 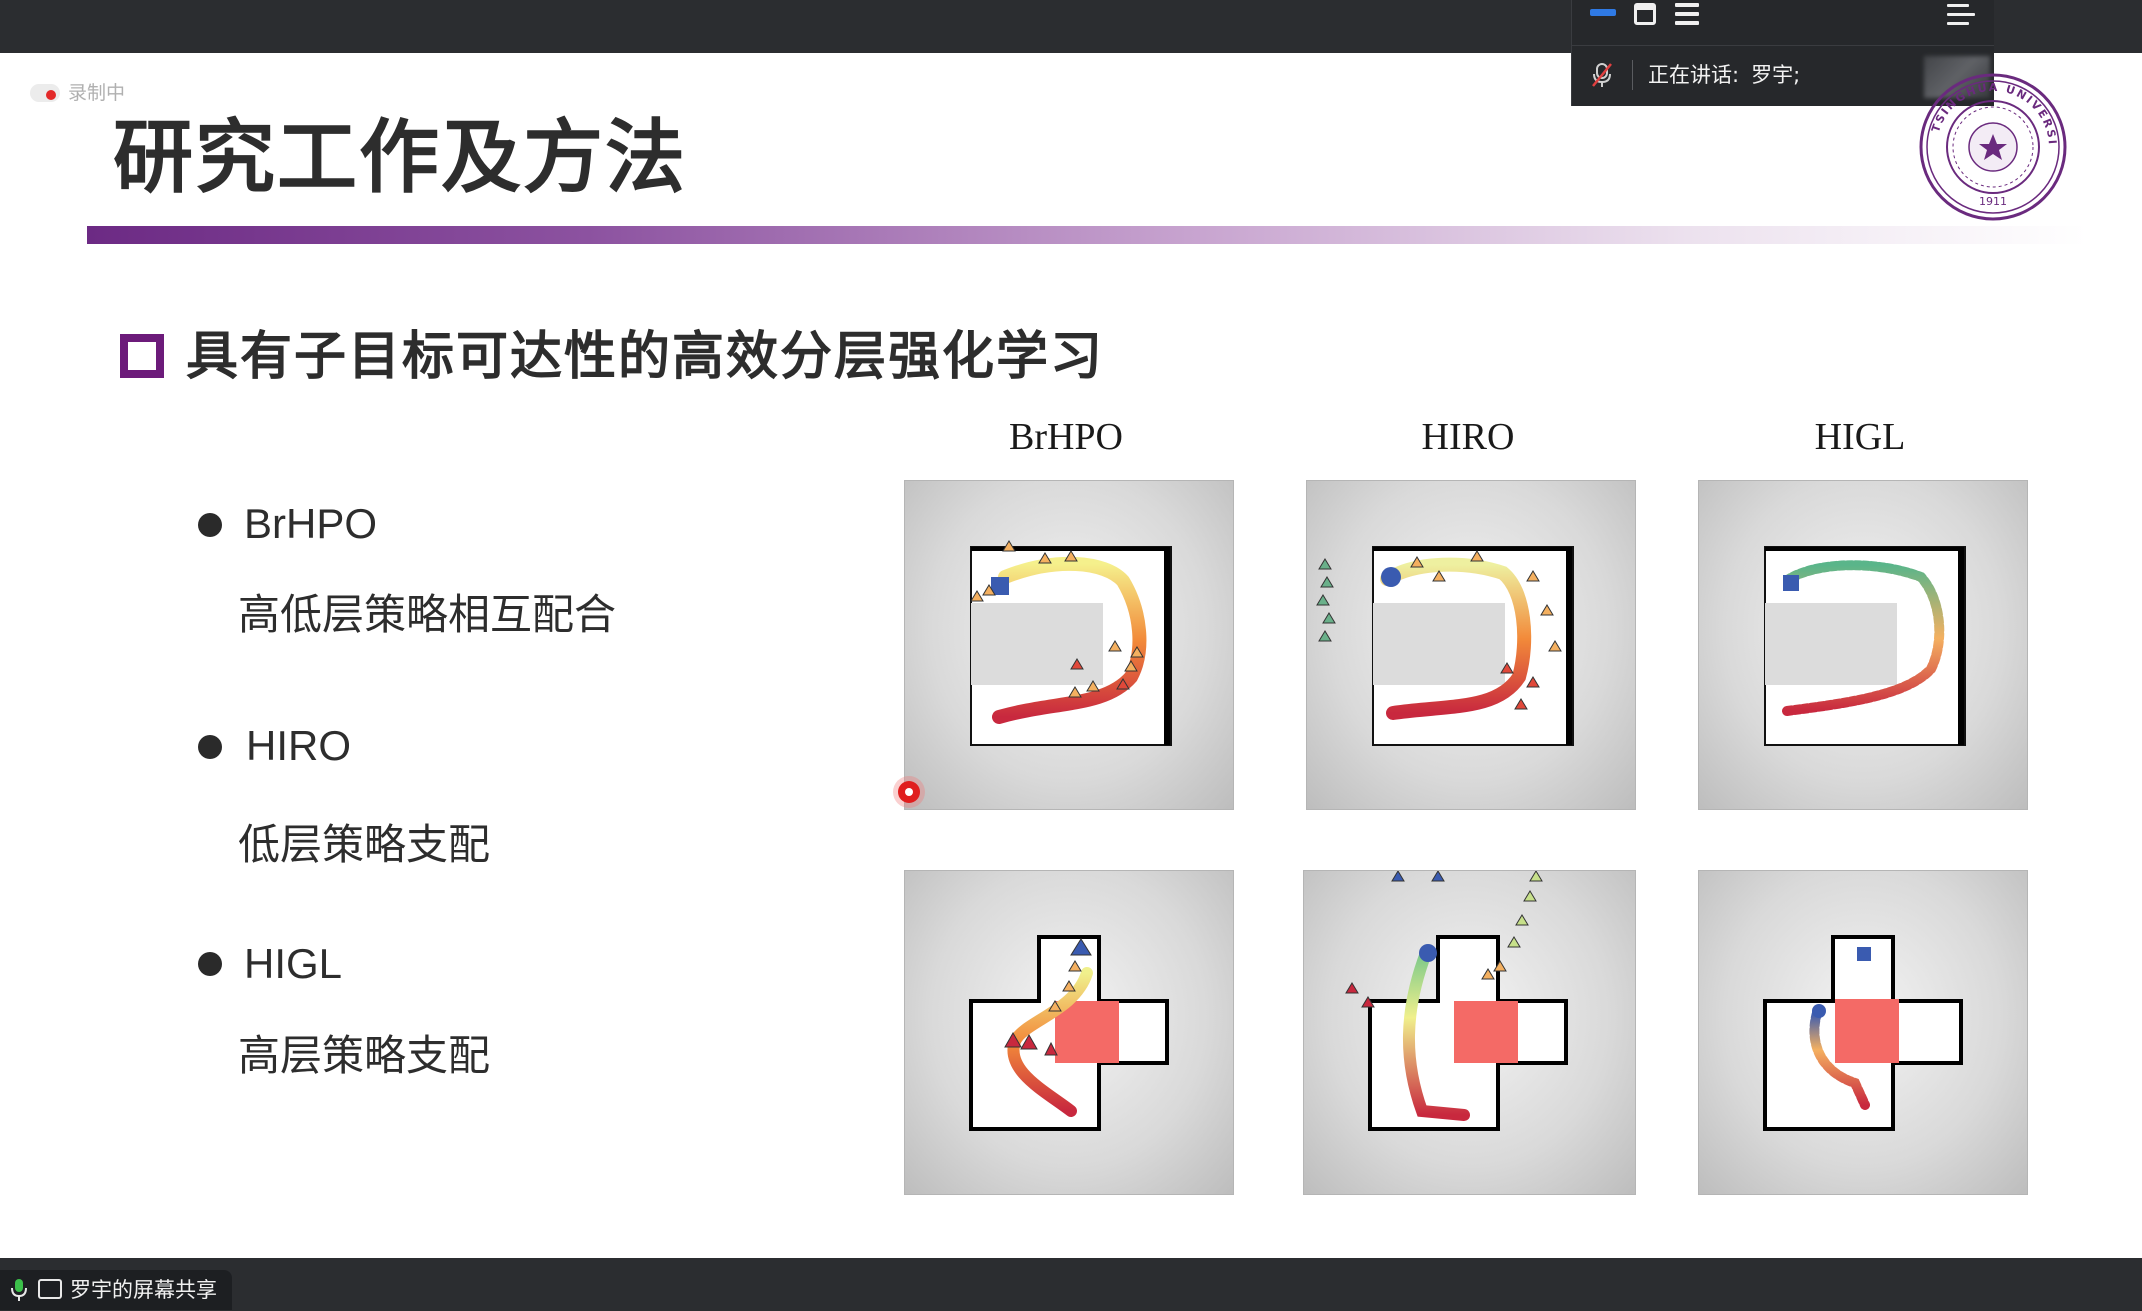 I want to click on hiro-umaze-panel, so click(x=1471, y=645).